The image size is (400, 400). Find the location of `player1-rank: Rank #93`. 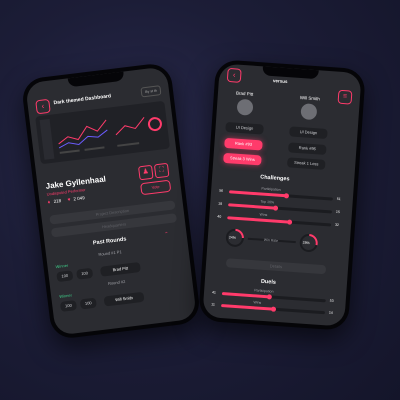

player1-rank: Rank #93 is located at coordinates (243, 144).